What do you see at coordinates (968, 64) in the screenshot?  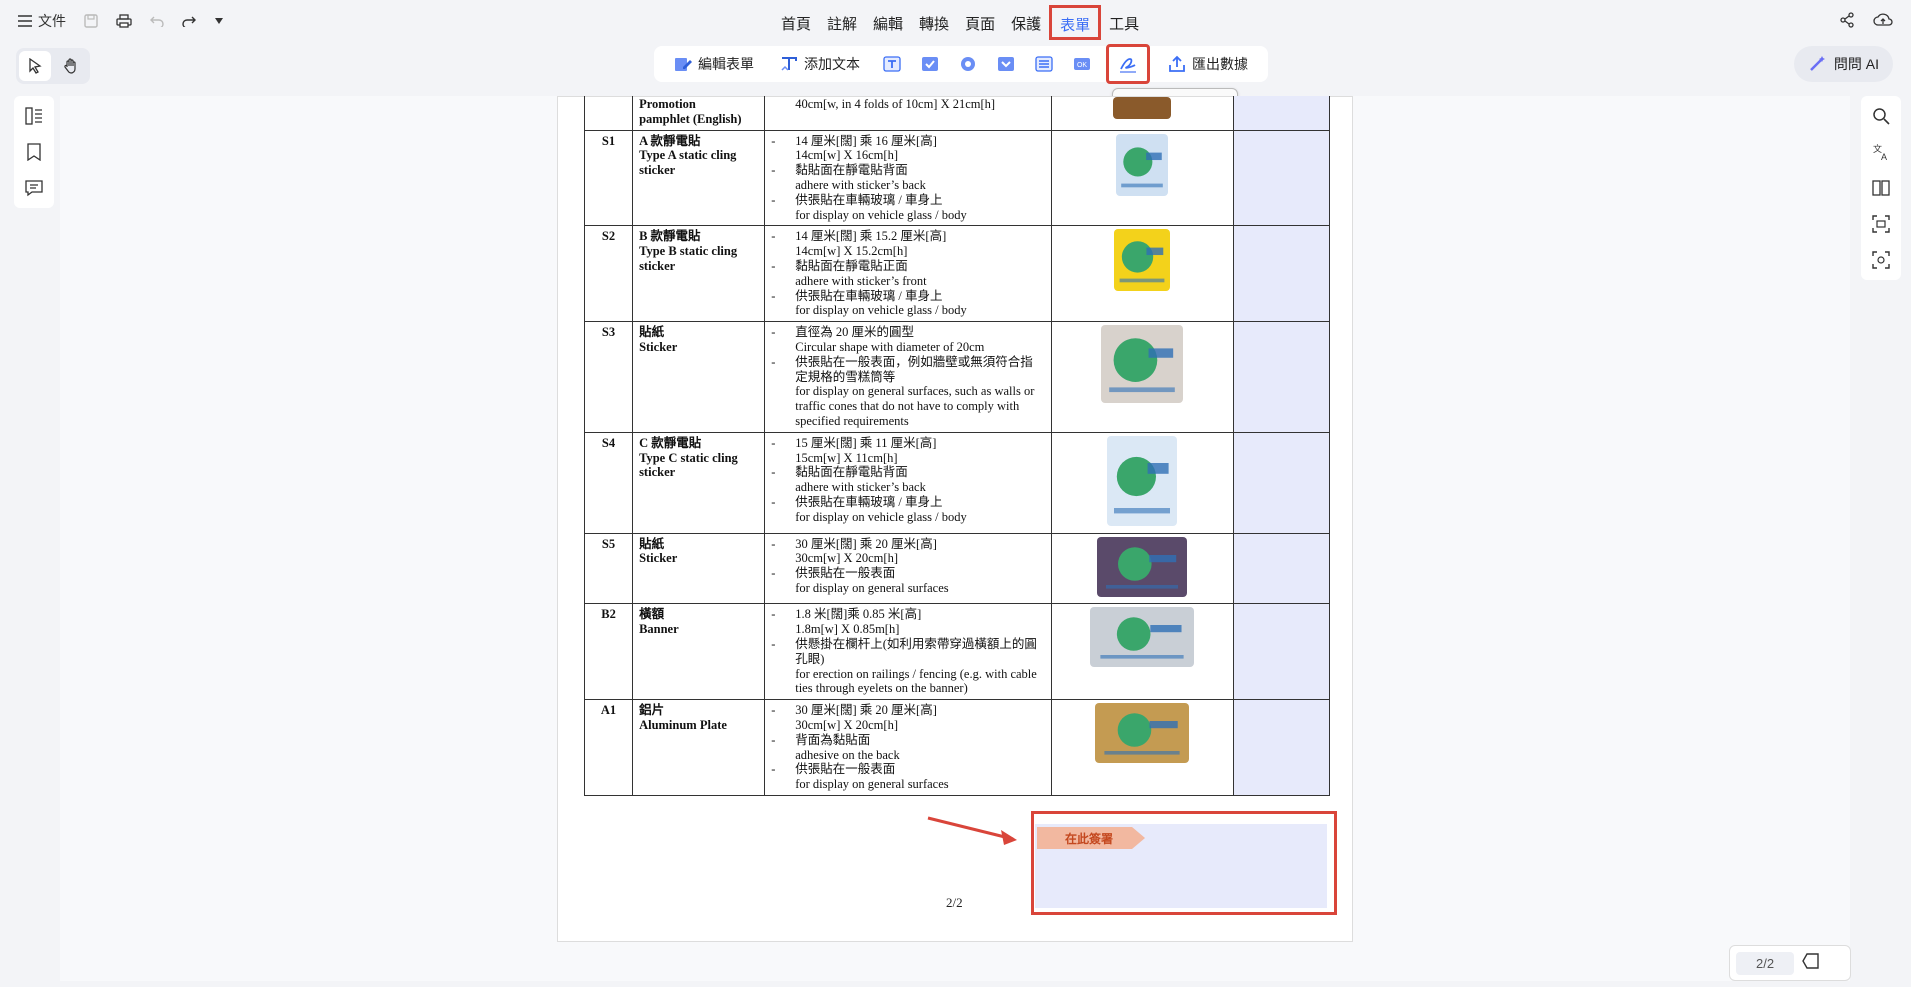 I see `radio-button-field-icon` at bounding box center [968, 64].